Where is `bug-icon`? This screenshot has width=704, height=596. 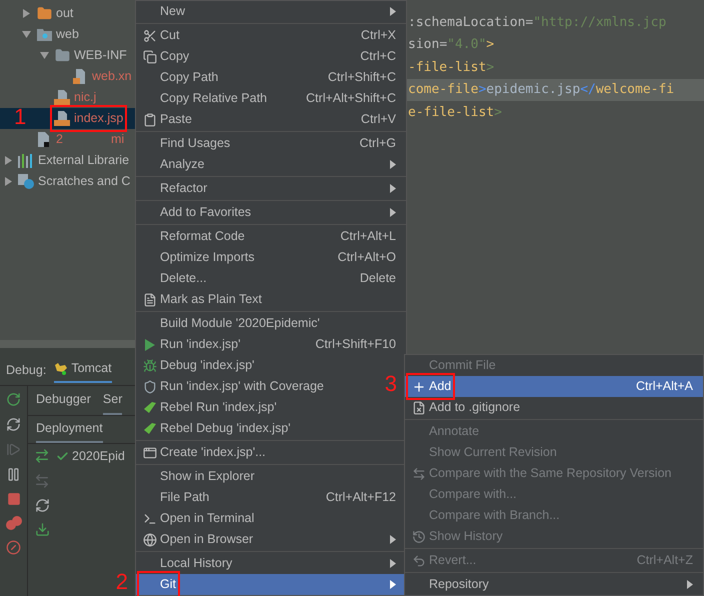 bug-icon is located at coordinates (150, 365).